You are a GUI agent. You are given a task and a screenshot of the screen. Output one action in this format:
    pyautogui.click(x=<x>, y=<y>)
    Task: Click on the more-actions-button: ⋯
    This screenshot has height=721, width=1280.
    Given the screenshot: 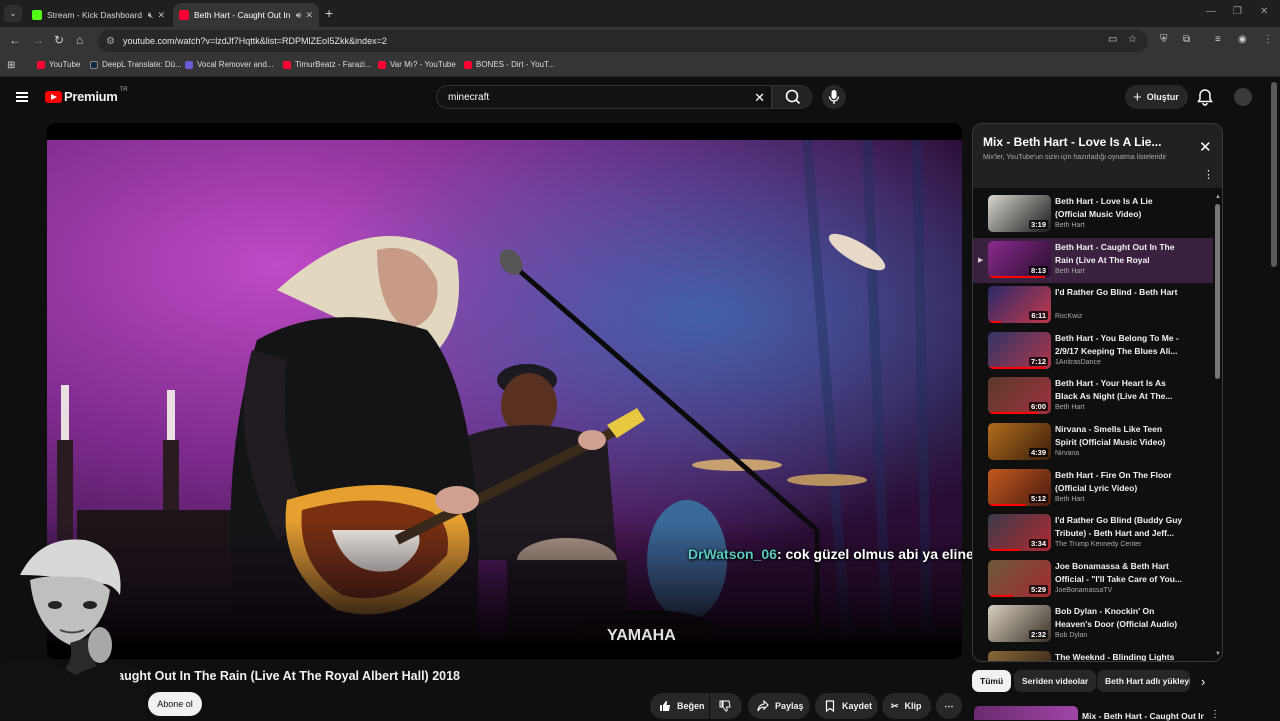 What is the action you would take?
    pyautogui.click(x=949, y=706)
    